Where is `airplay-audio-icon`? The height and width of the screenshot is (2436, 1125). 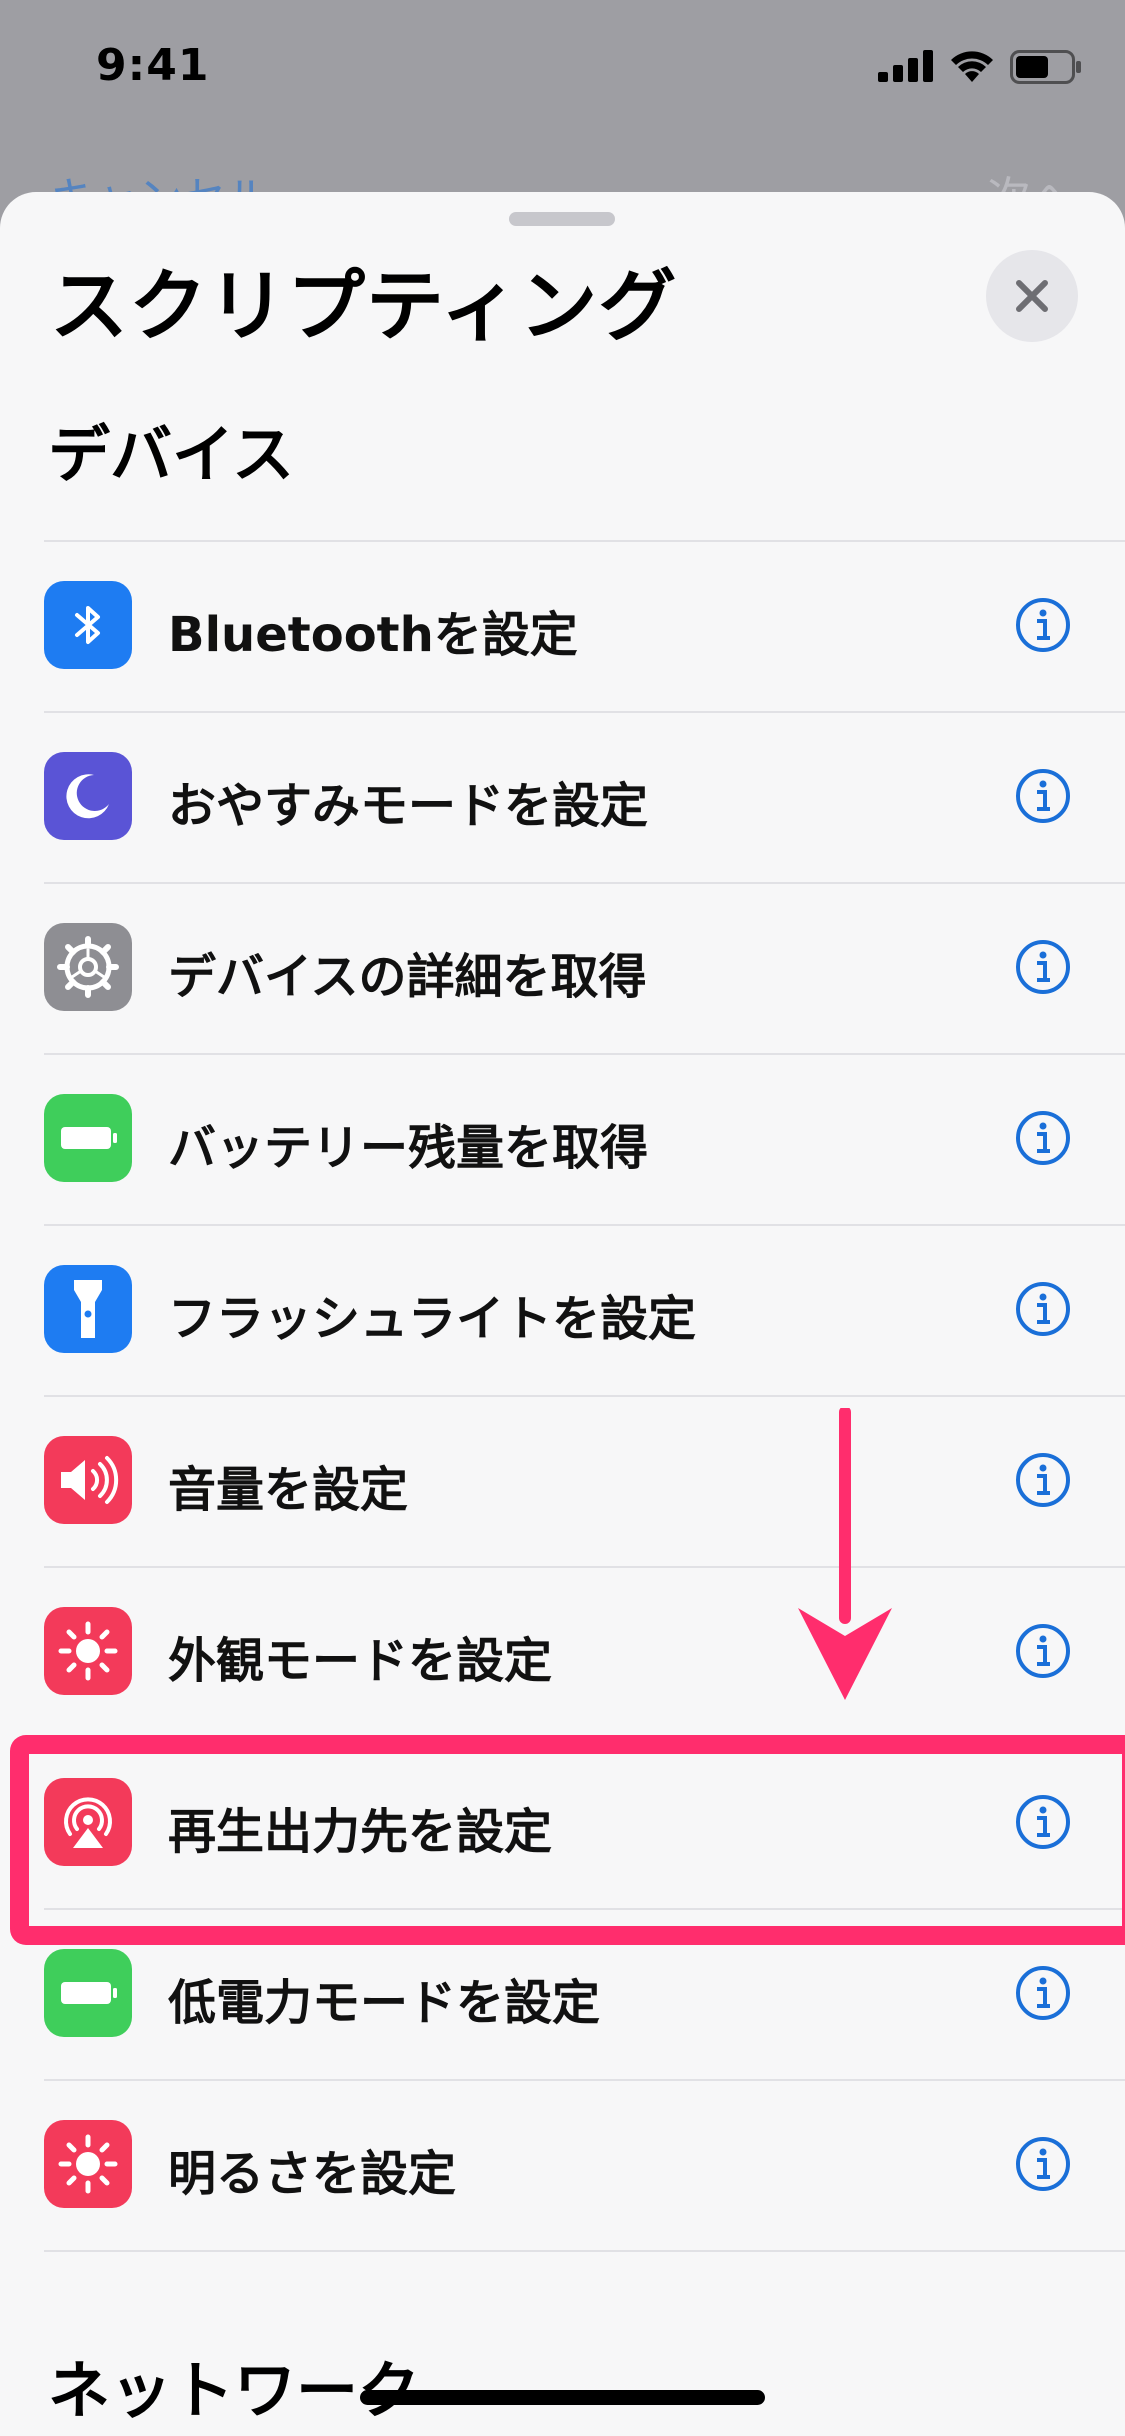
airplay-audio-icon is located at coordinates (88, 1822).